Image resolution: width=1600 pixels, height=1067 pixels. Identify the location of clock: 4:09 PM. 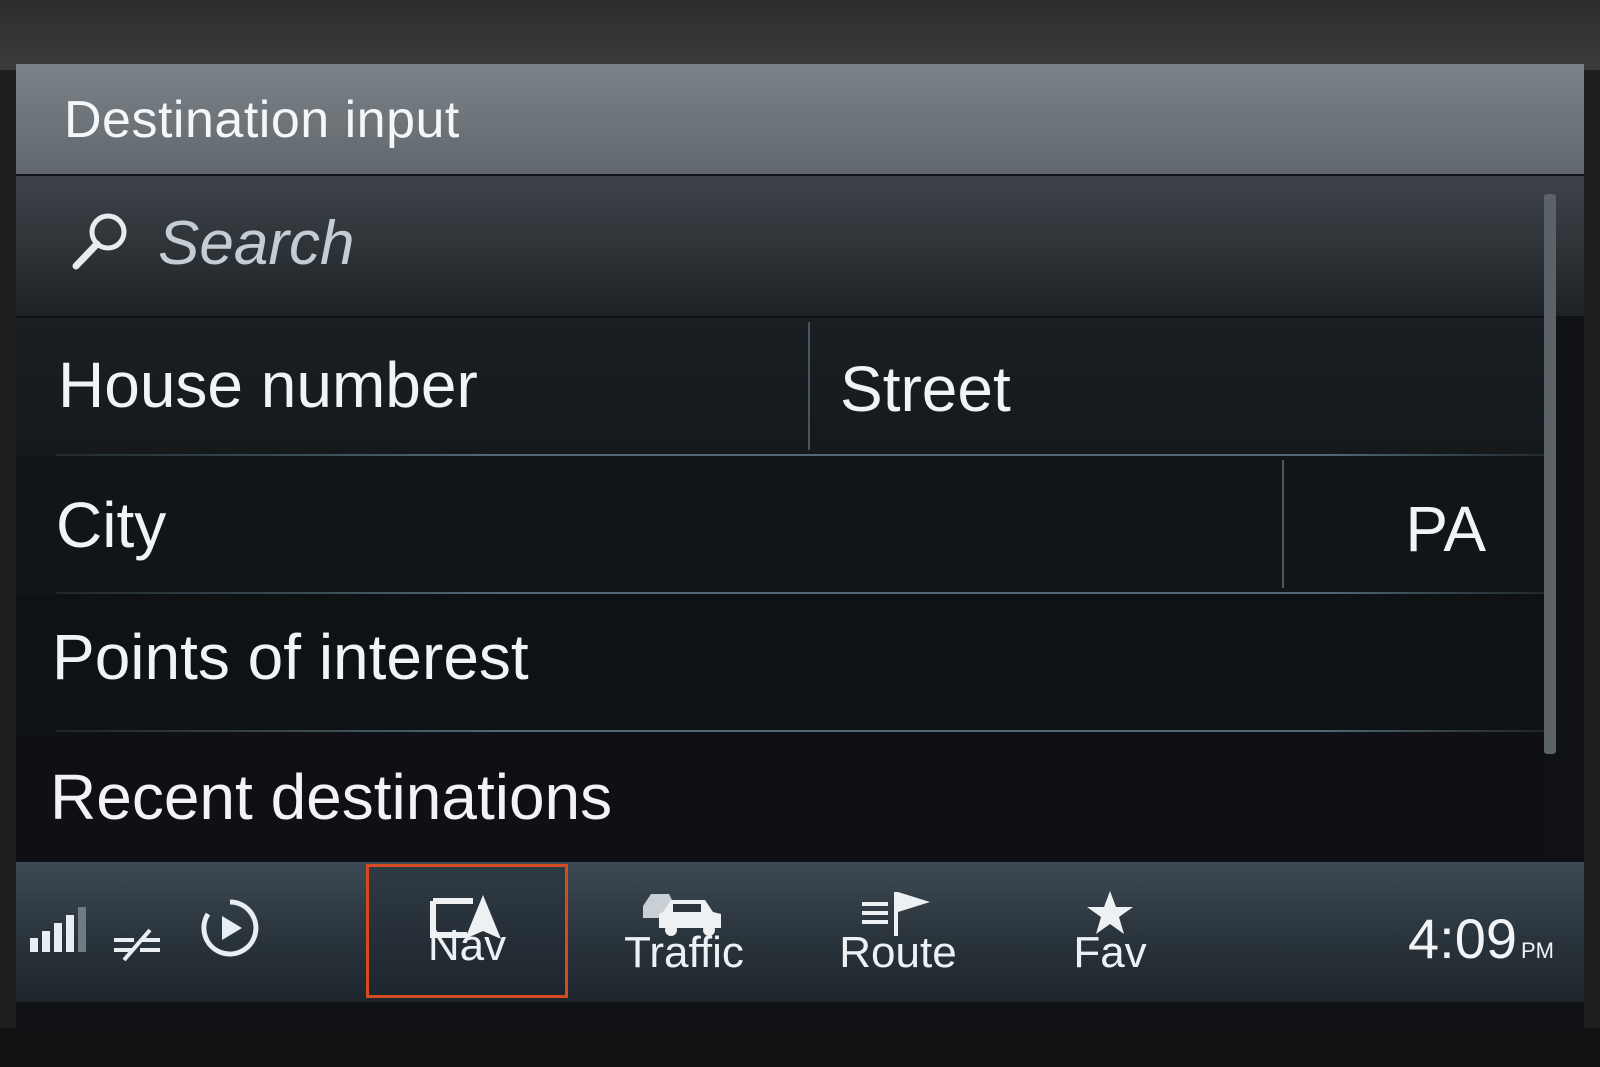
(1481, 938).